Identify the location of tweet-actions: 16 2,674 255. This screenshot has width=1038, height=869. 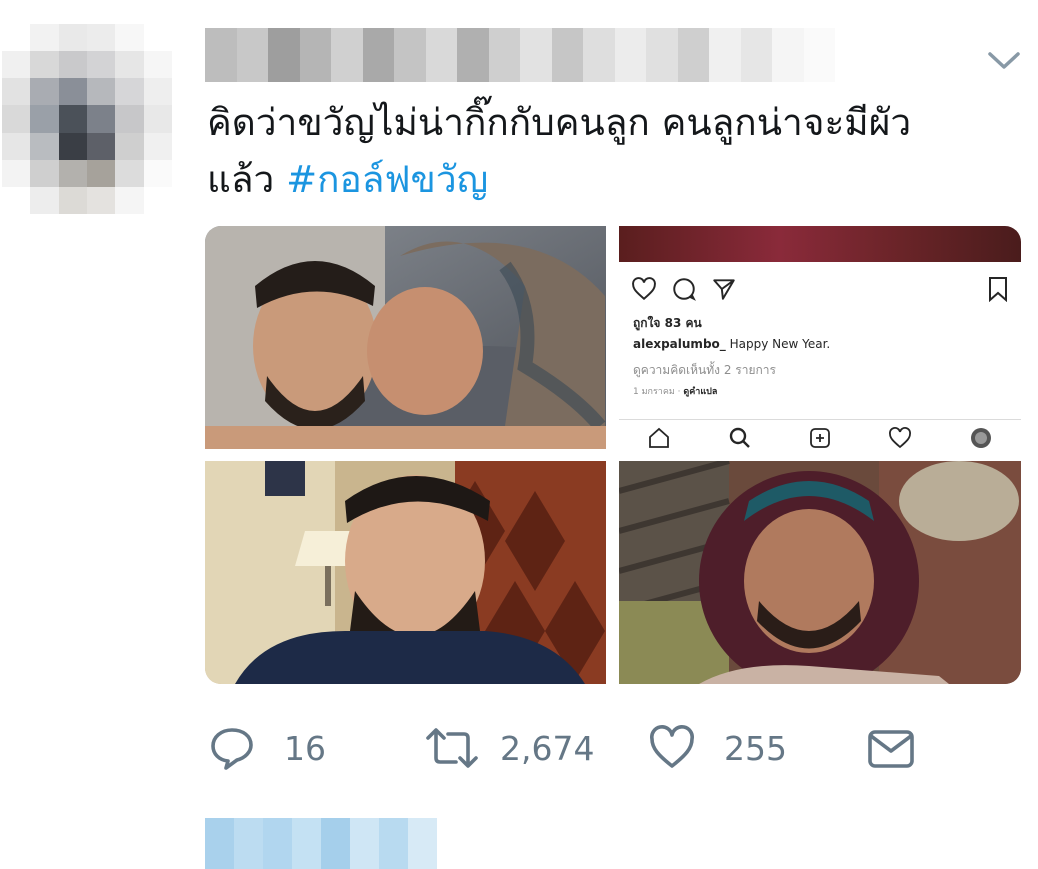
(519, 748).